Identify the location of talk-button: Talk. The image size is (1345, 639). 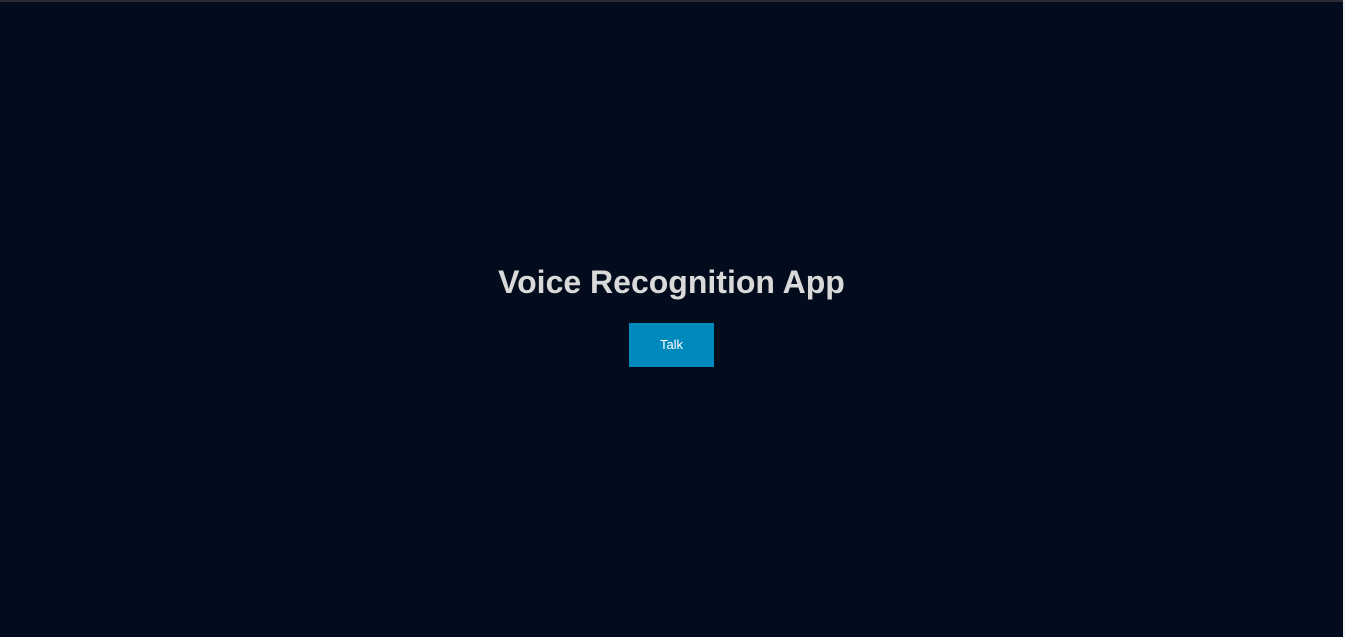
(671, 344).